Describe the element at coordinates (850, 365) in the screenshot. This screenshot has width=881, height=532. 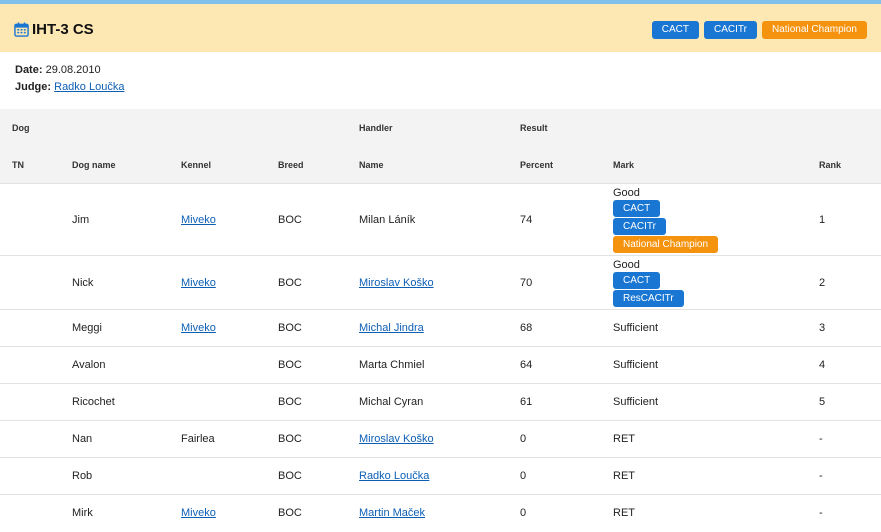
I see `cell-rank: 4` at that location.